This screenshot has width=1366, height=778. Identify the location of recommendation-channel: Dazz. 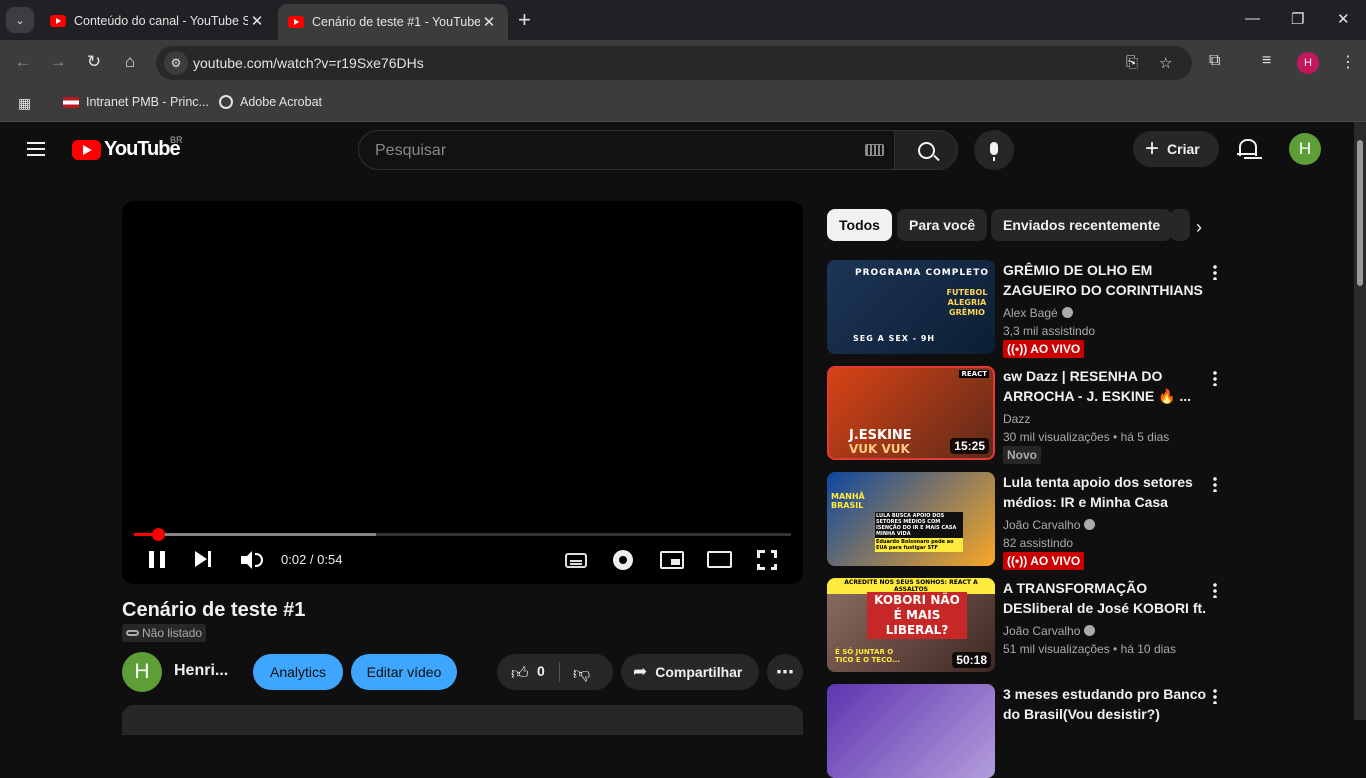
(1016, 419).